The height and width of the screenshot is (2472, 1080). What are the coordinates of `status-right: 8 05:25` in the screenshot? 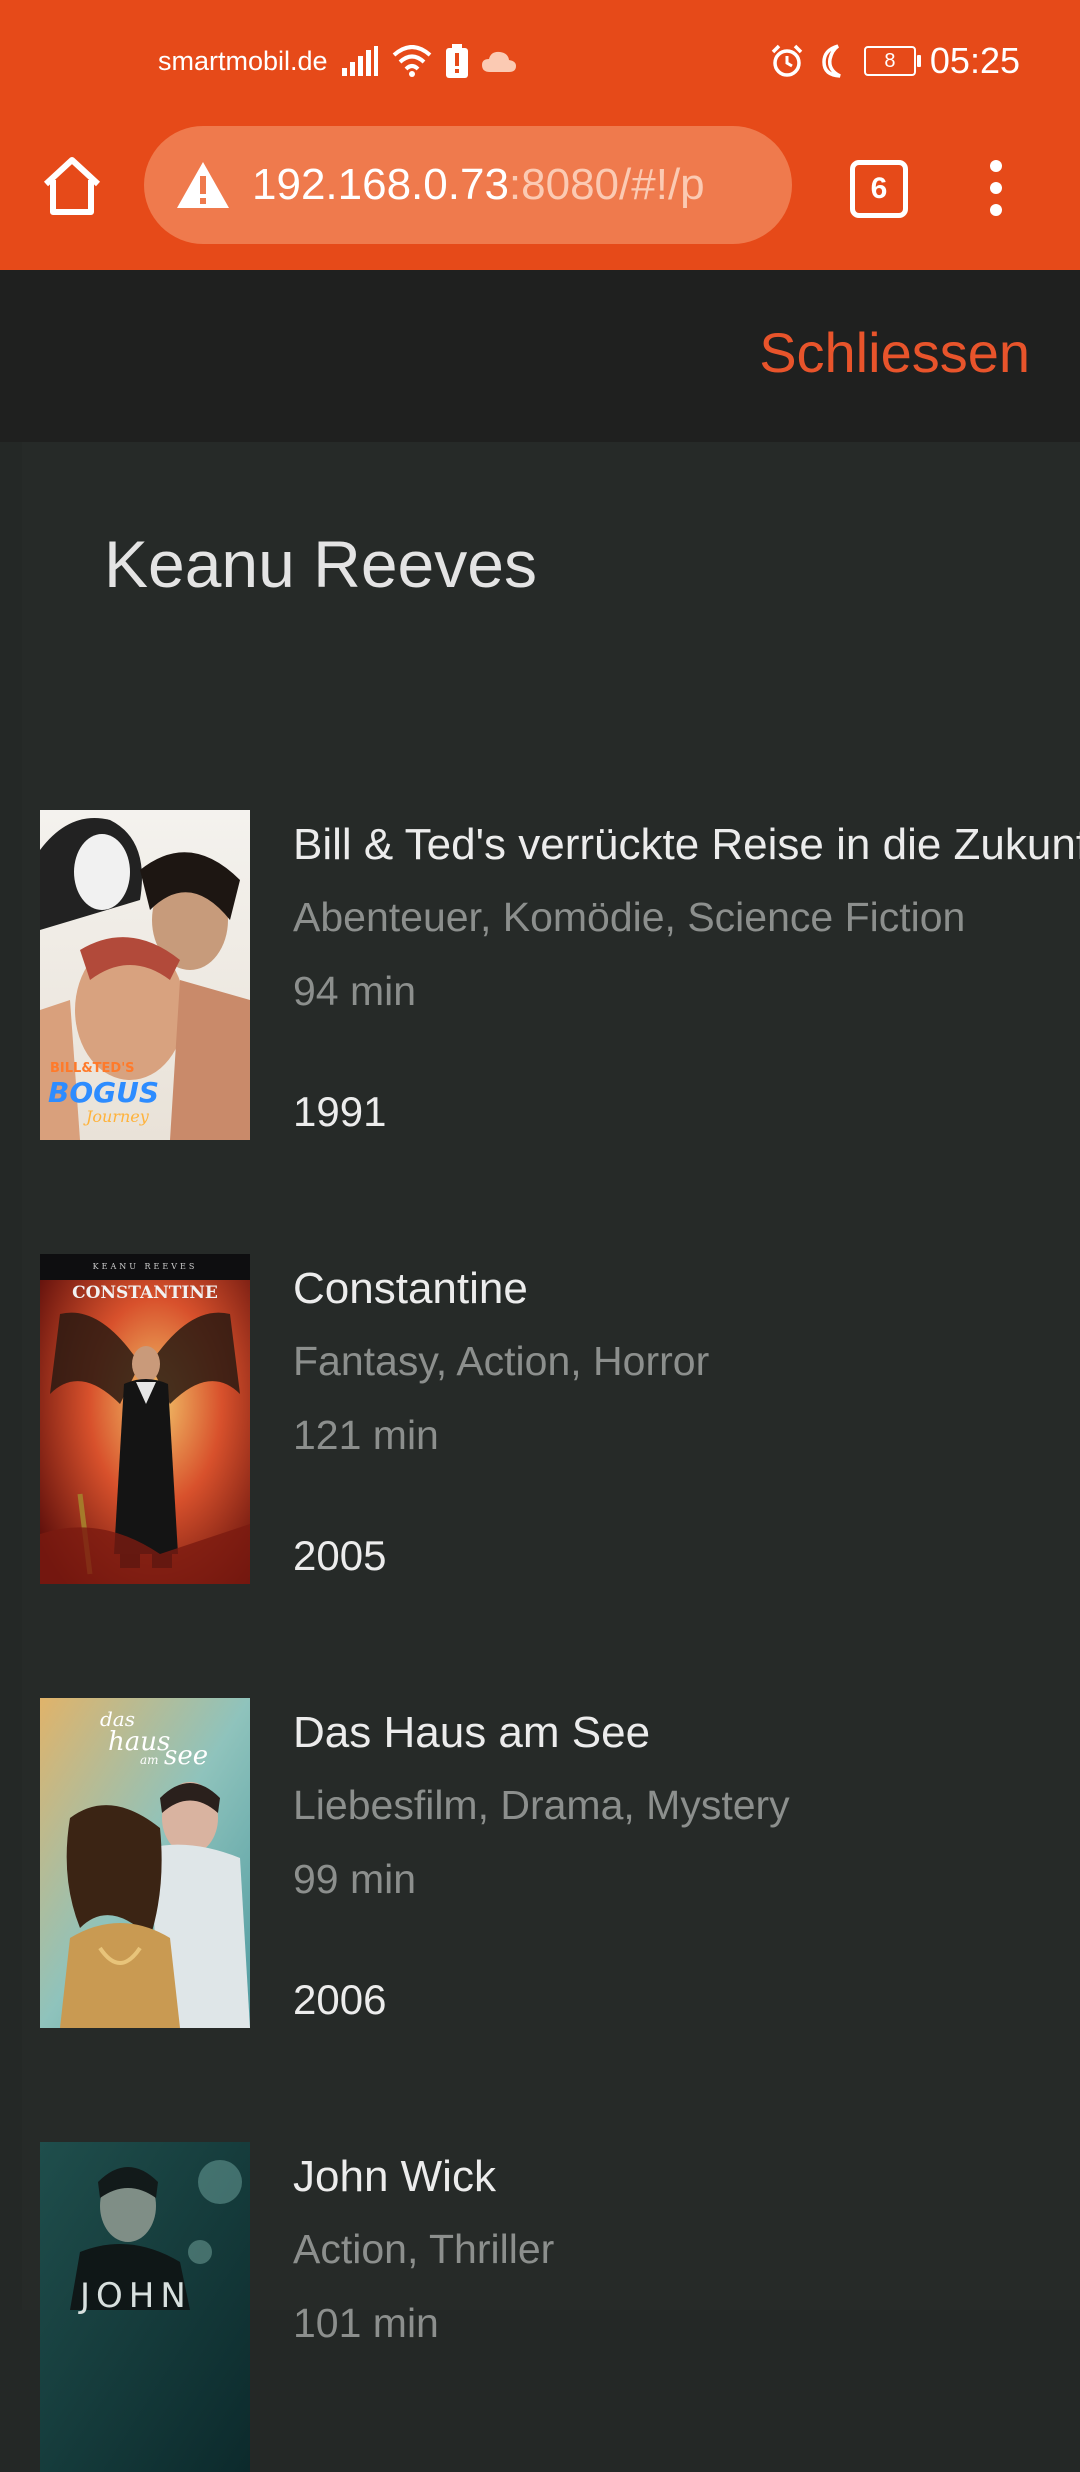 It's located at (895, 61).